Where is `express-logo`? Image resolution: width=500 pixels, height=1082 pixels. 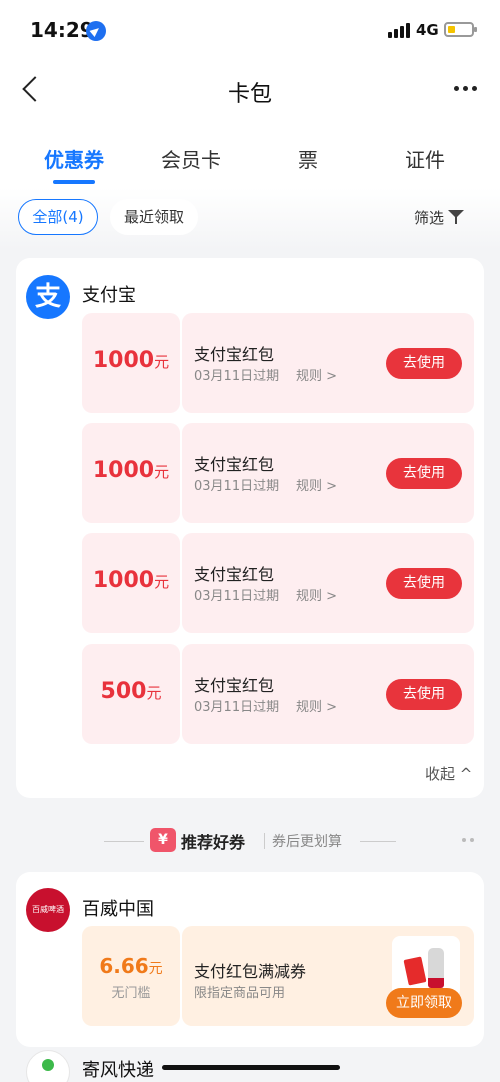 express-logo is located at coordinates (48, 1066).